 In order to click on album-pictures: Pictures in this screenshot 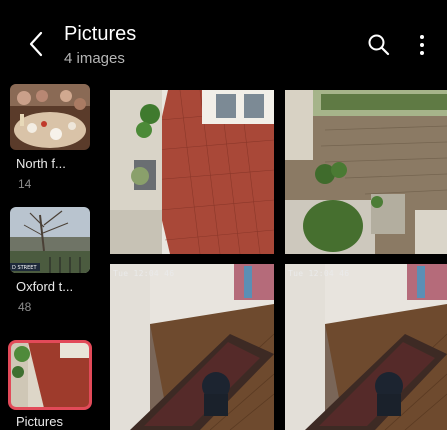, I will do `click(50, 384)`.